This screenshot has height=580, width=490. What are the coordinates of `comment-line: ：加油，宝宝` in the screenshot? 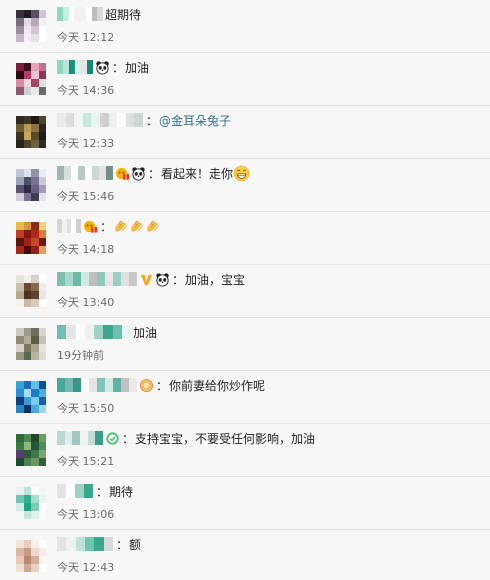 It's located at (151, 279).